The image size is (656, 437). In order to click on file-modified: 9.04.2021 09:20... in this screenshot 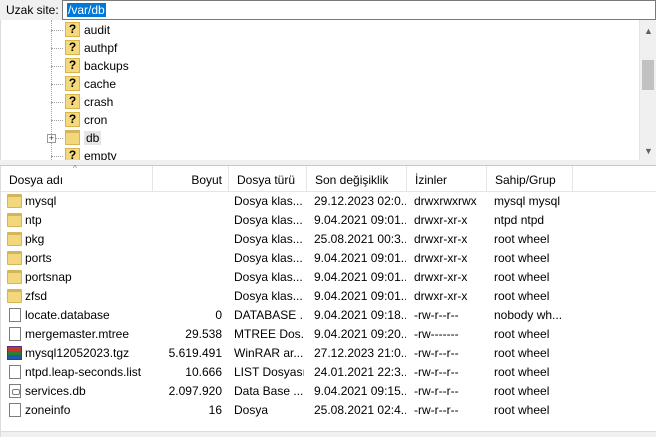, I will do `click(360, 334)`.